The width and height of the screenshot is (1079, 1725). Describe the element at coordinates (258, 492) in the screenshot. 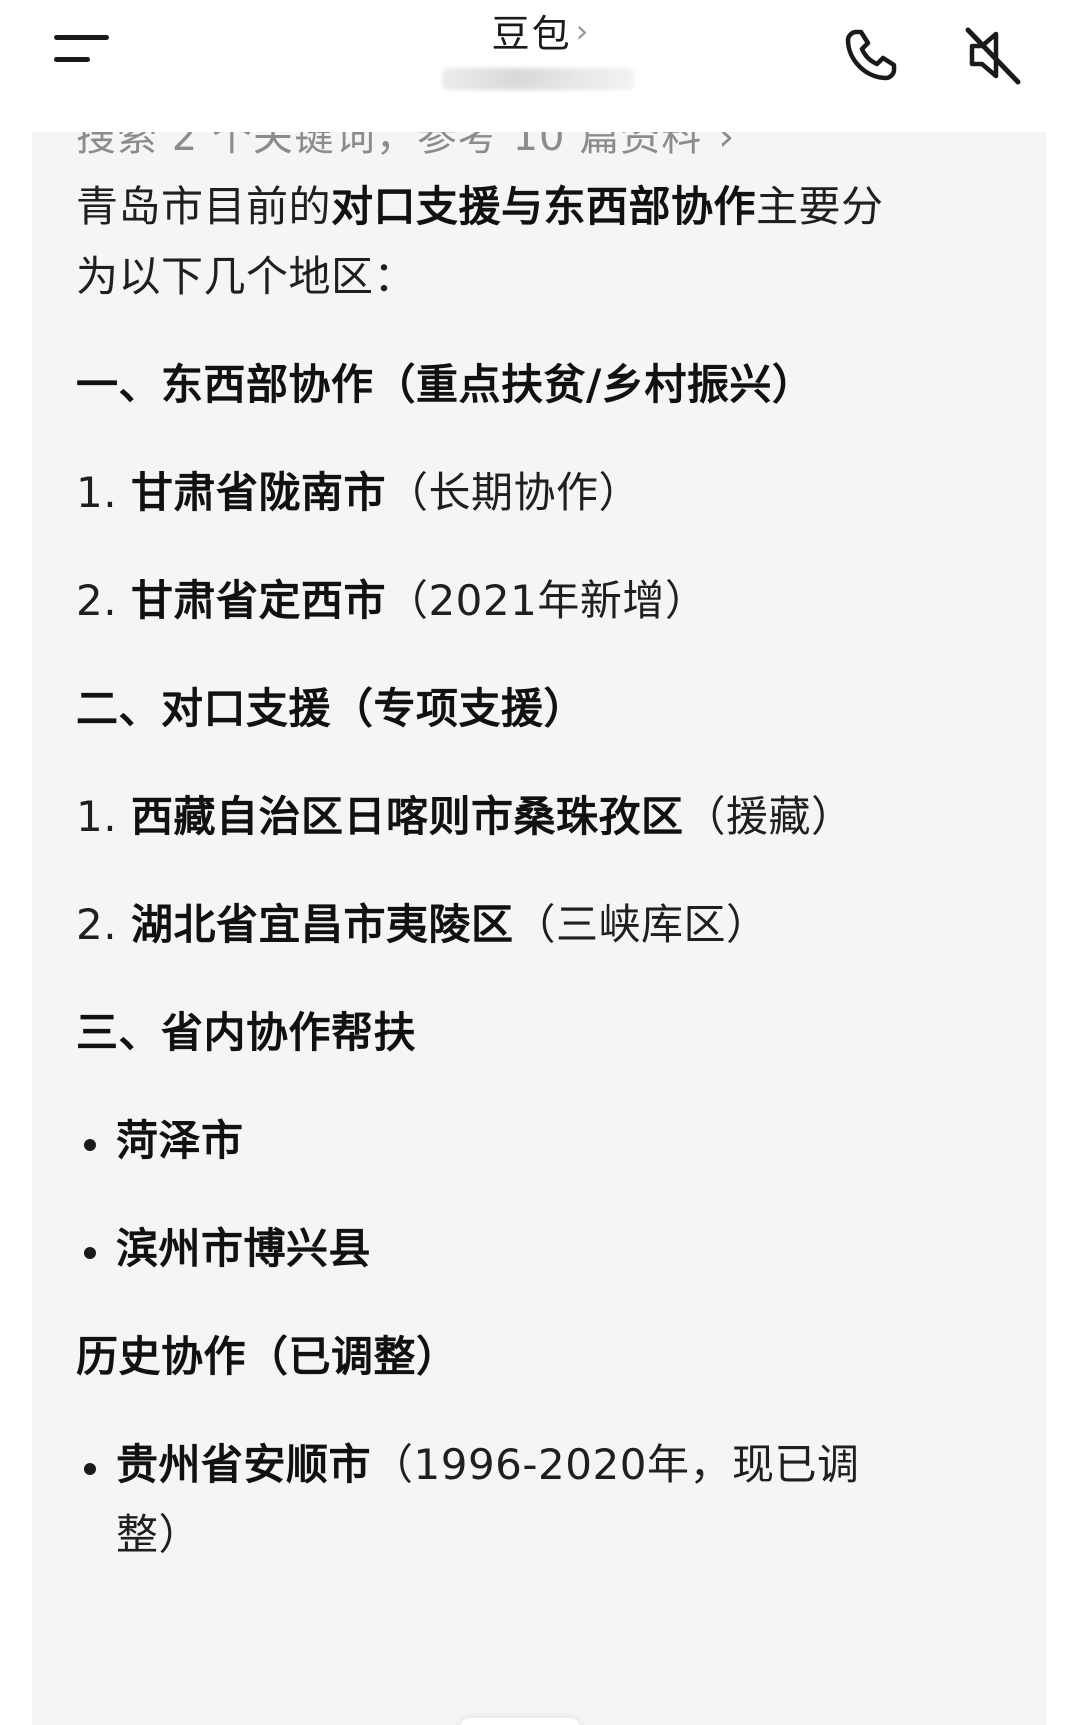

I see `region-name: 甘肃省陇南市` at that location.